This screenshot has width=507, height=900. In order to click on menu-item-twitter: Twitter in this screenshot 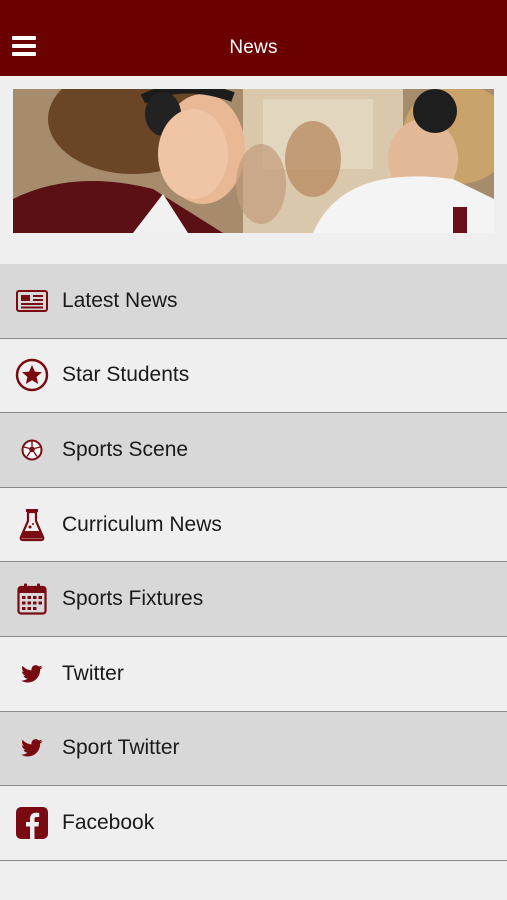, I will do `click(253, 674)`.